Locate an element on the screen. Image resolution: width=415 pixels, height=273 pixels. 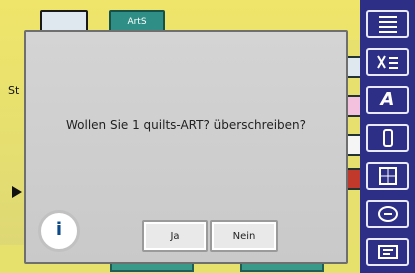
dialog-message: Wollen Sie 1 quilts-ART? überschreiben? is located at coordinates (186, 125).